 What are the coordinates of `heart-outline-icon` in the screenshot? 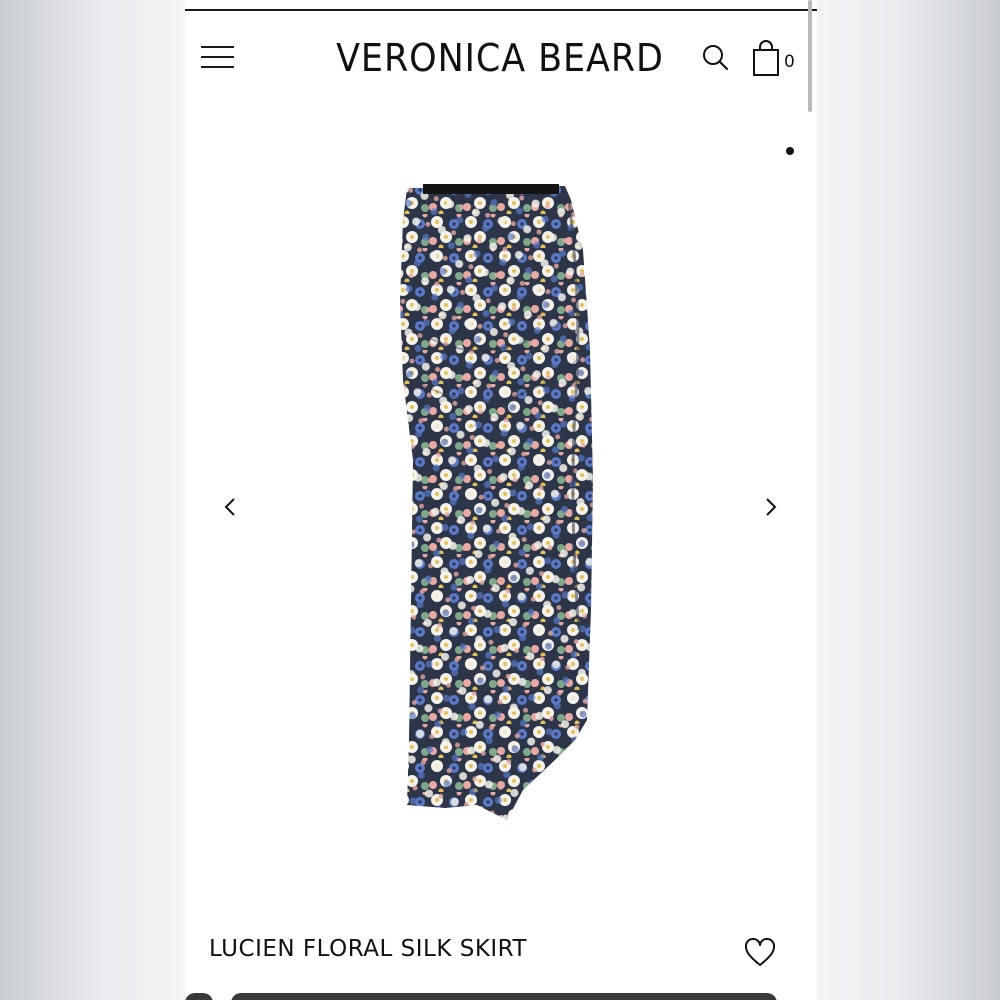 It's located at (760, 952).